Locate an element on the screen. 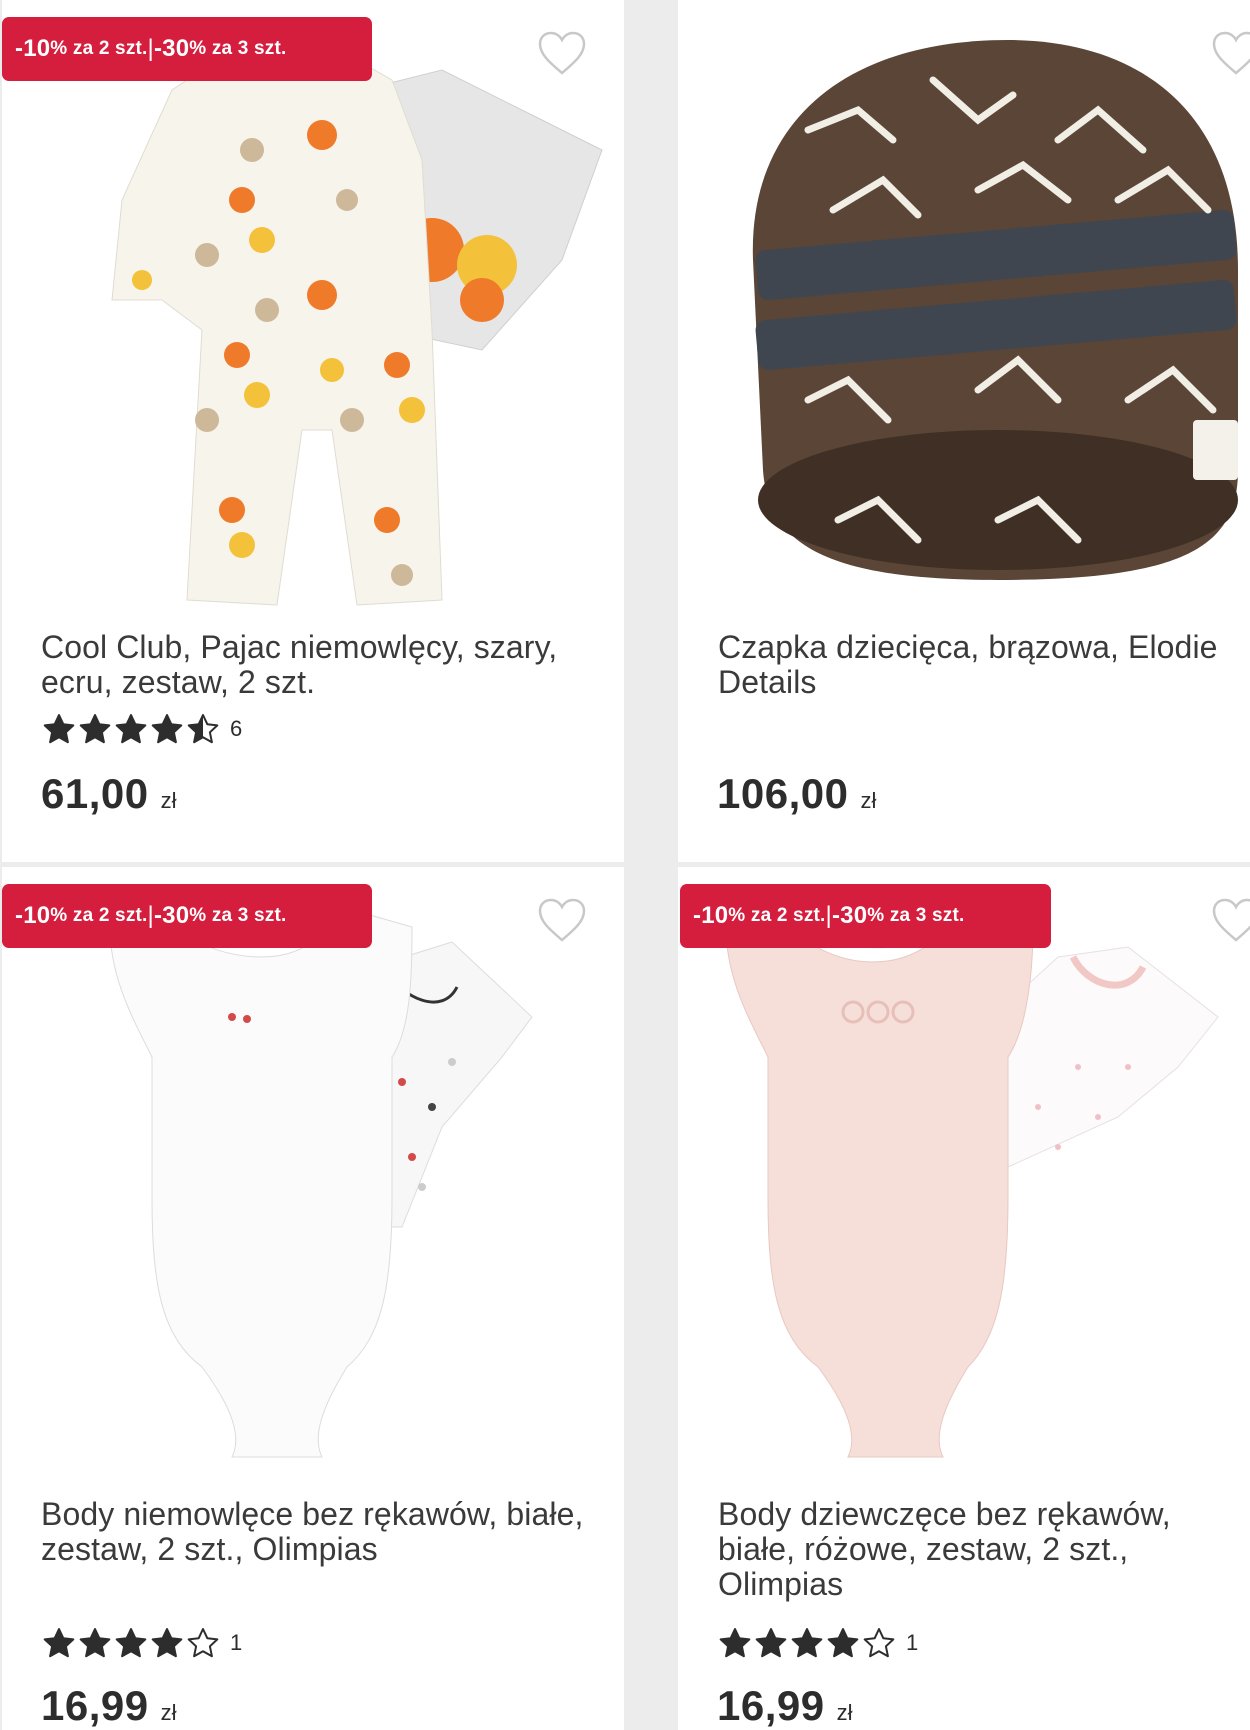 The height and width of the screenshot is (1730, 1250). star-rating: 6 is located at coordinates (142, 729).